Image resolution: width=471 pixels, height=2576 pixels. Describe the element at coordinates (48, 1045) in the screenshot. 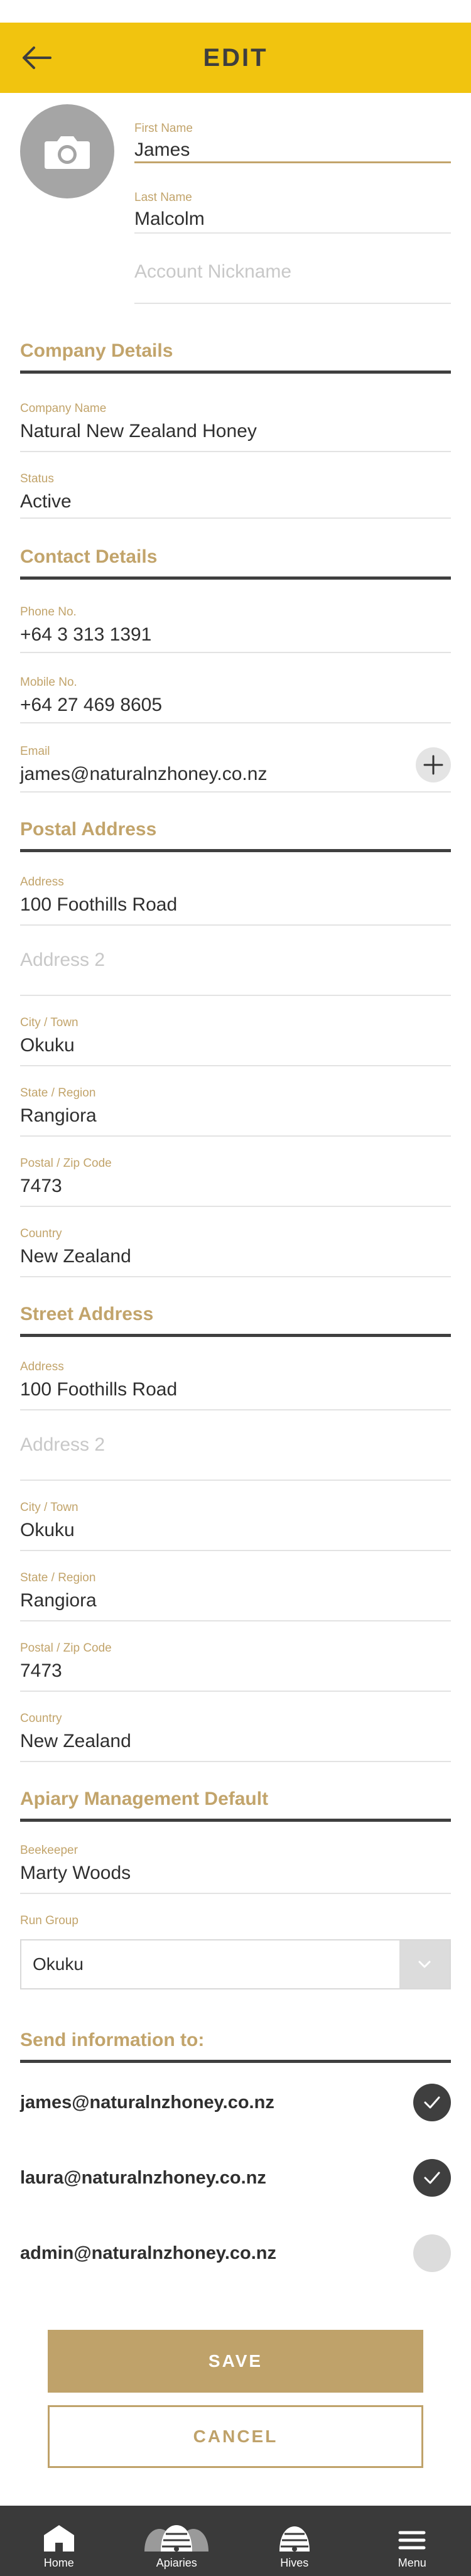

I see `postal-city-value: Okuku` at that location.